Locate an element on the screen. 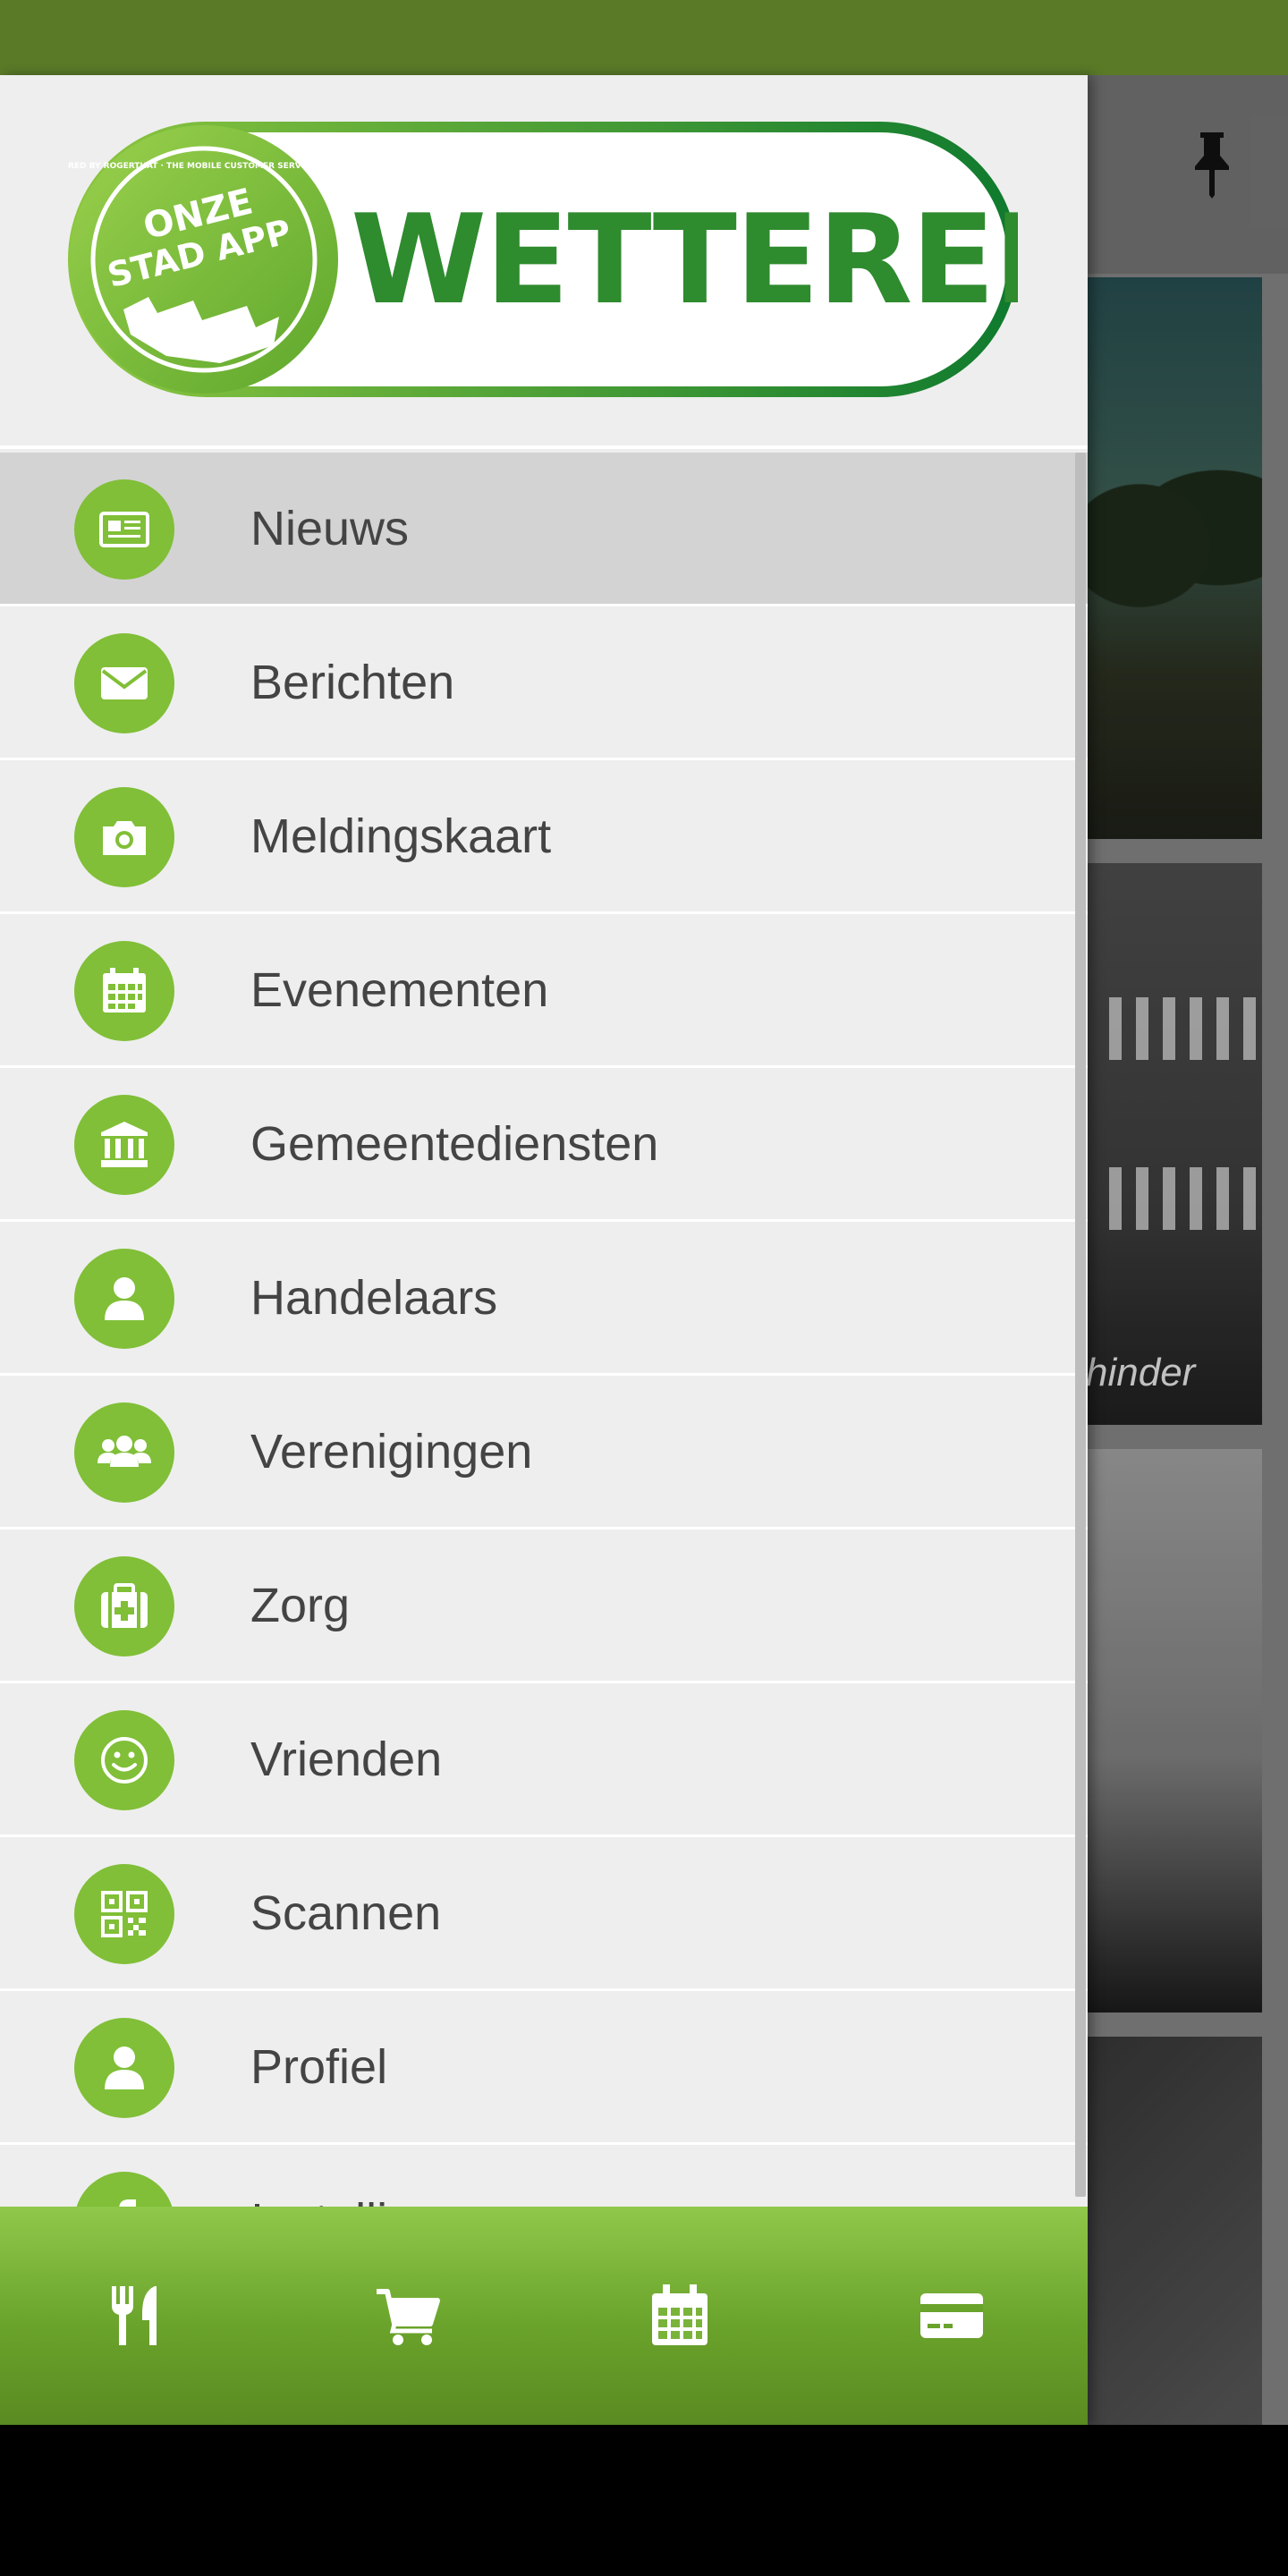 The height and width of the screenshot is (2576, 1288). bottom-tab-bar is located at coordinates (544, 2316).